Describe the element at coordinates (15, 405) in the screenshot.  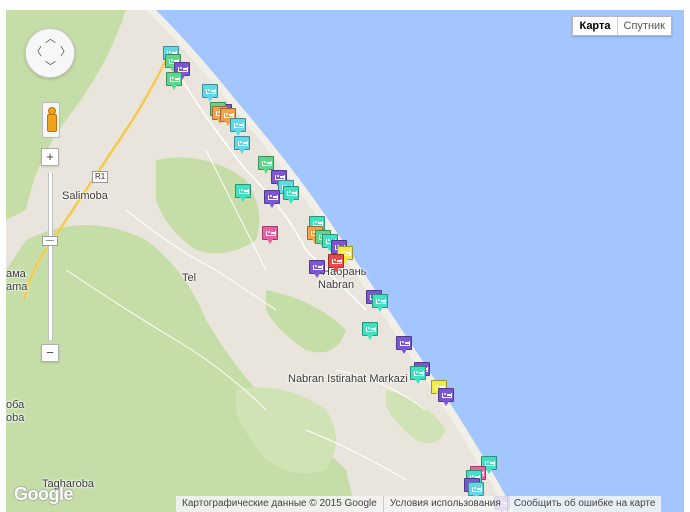
I see `place-label: оба` at that location.